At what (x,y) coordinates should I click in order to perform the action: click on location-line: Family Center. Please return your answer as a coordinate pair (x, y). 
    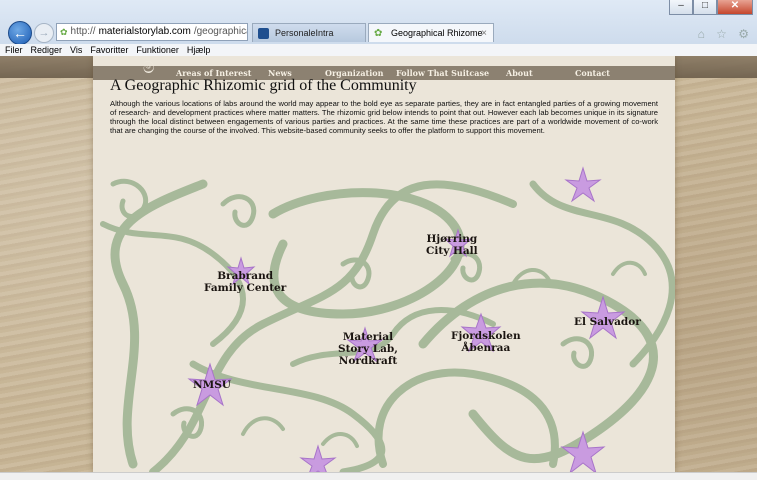
    Looking at the image, I should click on (245, 288).